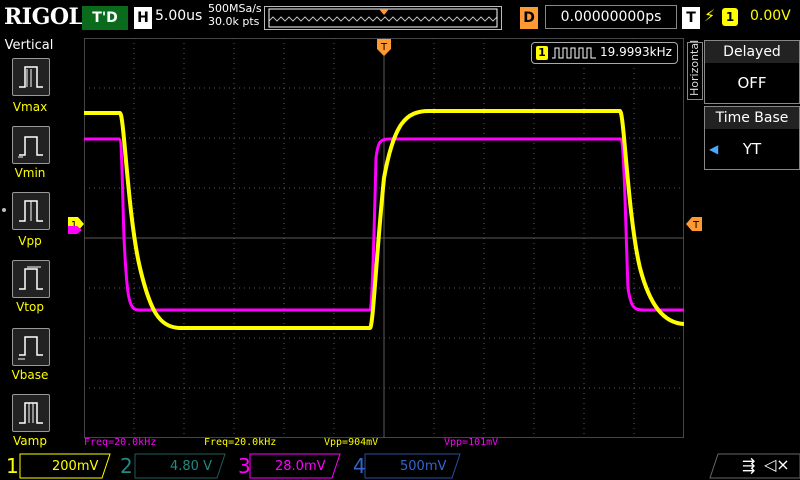 The width and height of the screenshot is (800, 480). What do you see at coordinates (240, 442) in the screenshot?
I see `measurement-ch1-freq: Freq=20.0kHz` at bounding box center [240, 442].